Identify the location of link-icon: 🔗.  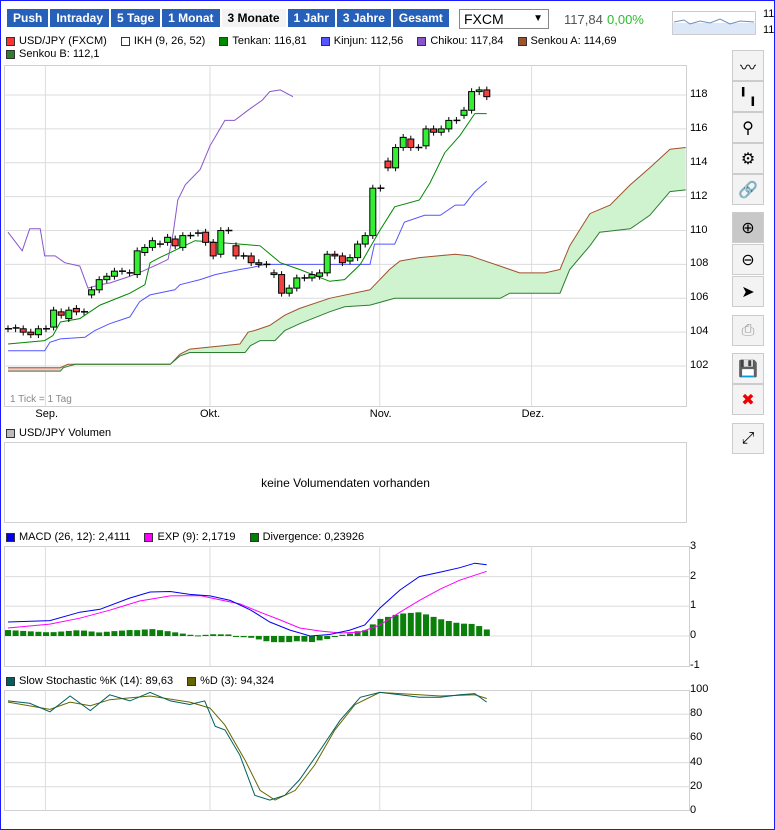
(748, 190).